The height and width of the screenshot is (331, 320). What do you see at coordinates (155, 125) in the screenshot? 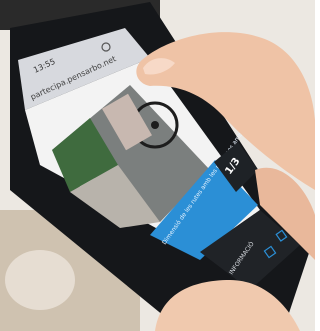
I see `wheelchair-hub` at bounding box center [155, 125].